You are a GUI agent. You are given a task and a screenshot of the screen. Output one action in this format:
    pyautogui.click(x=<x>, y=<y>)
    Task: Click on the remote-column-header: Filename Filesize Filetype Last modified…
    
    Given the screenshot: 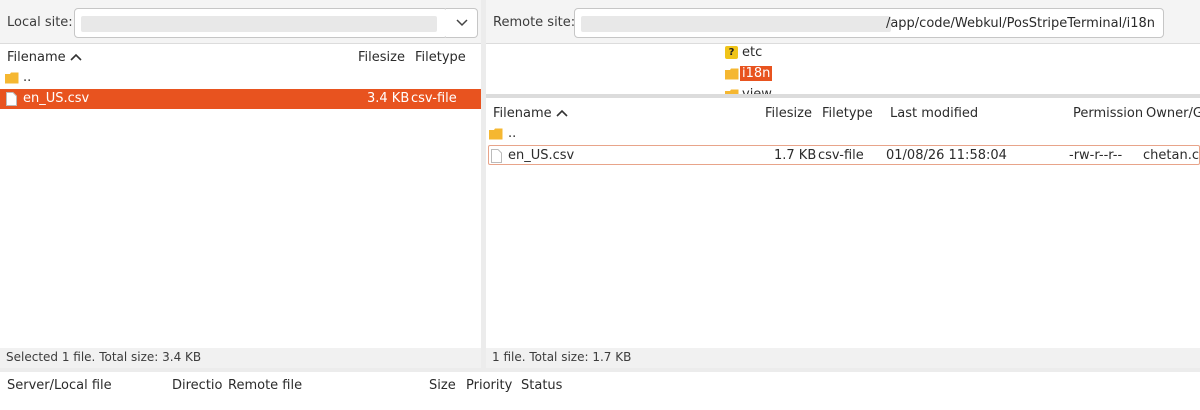 What is the action you would take?
    pyautogui.click(x=843, y=113)
    